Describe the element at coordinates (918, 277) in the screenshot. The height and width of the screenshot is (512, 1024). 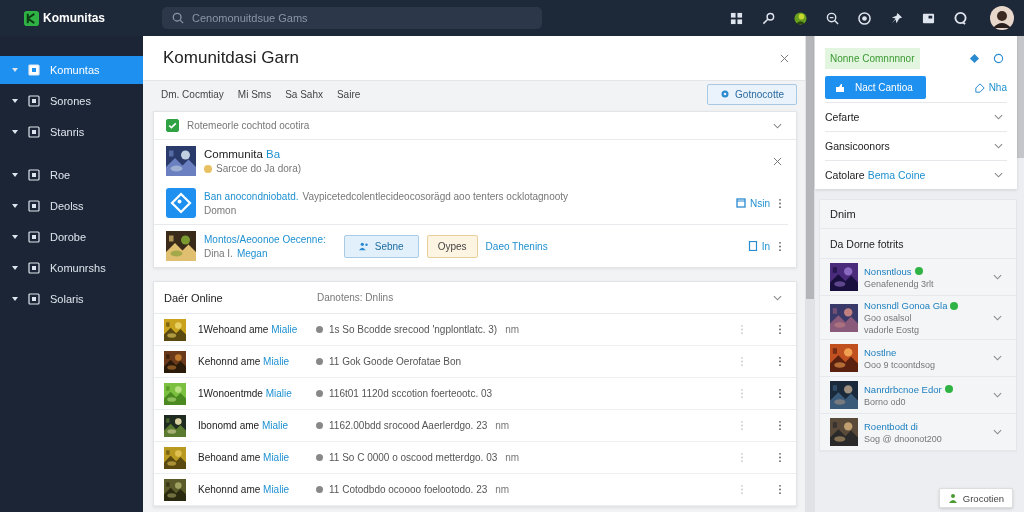
I see `player-item: Nonsntlous Genafenendg 3rlt` at that location.